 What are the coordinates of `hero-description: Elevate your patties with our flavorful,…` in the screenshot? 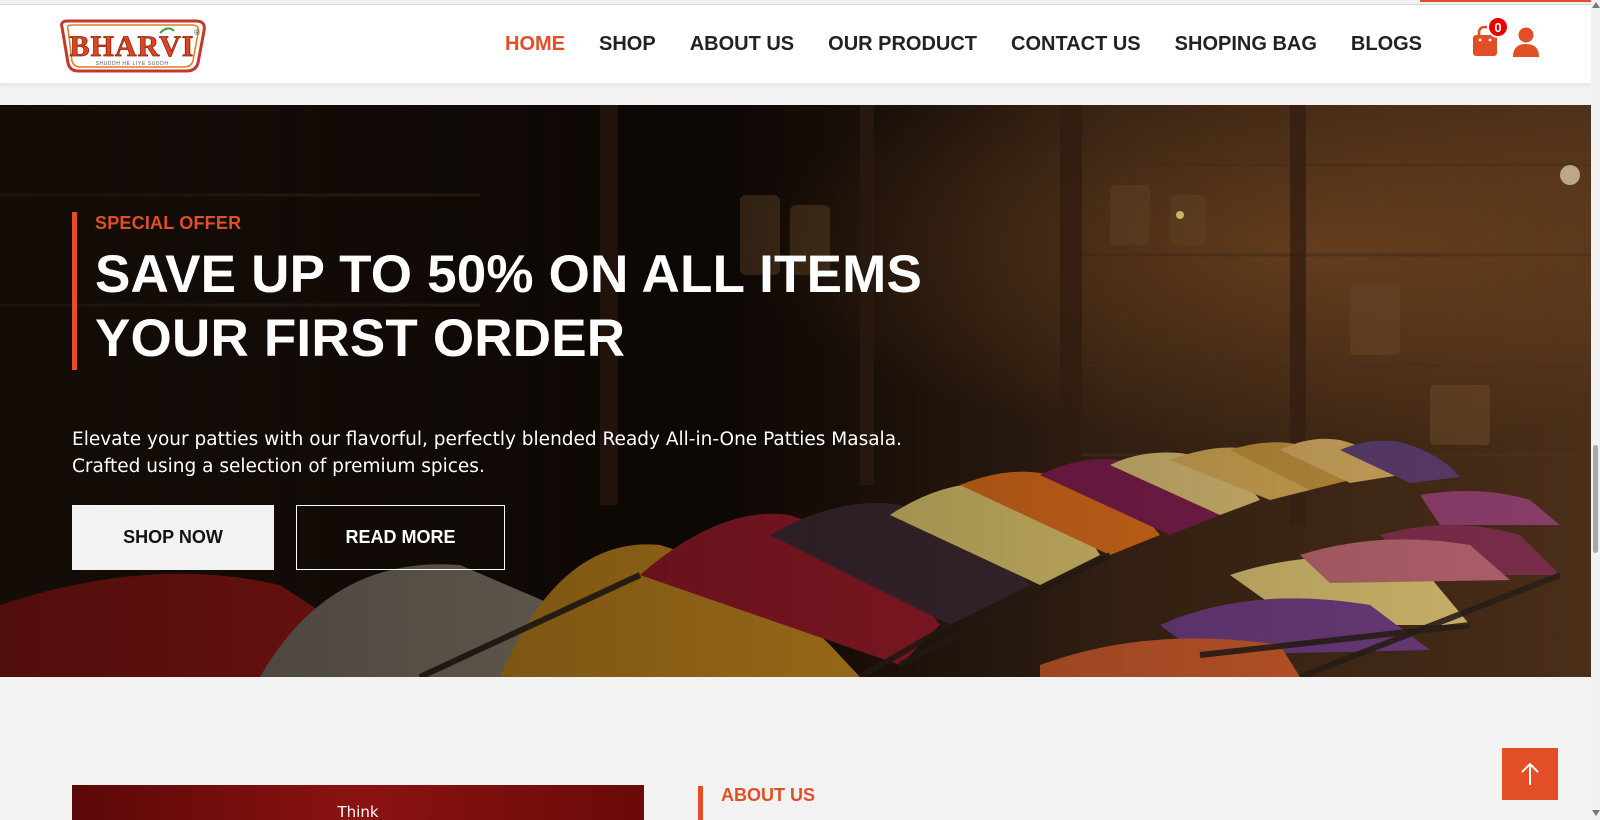 It's located at (487, 453).